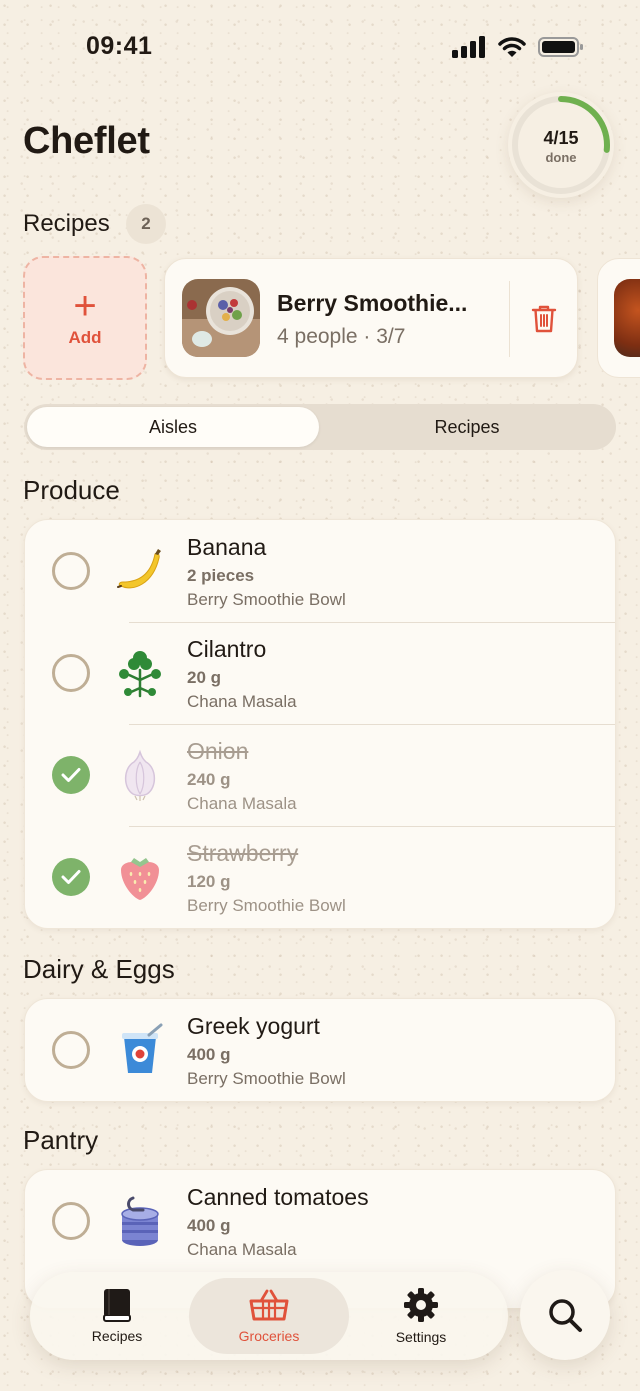  Describe the element at coordinates (99, 969) in the screenshot. I see `aisle-title-dairy: Dairy & Eggs` at that location.